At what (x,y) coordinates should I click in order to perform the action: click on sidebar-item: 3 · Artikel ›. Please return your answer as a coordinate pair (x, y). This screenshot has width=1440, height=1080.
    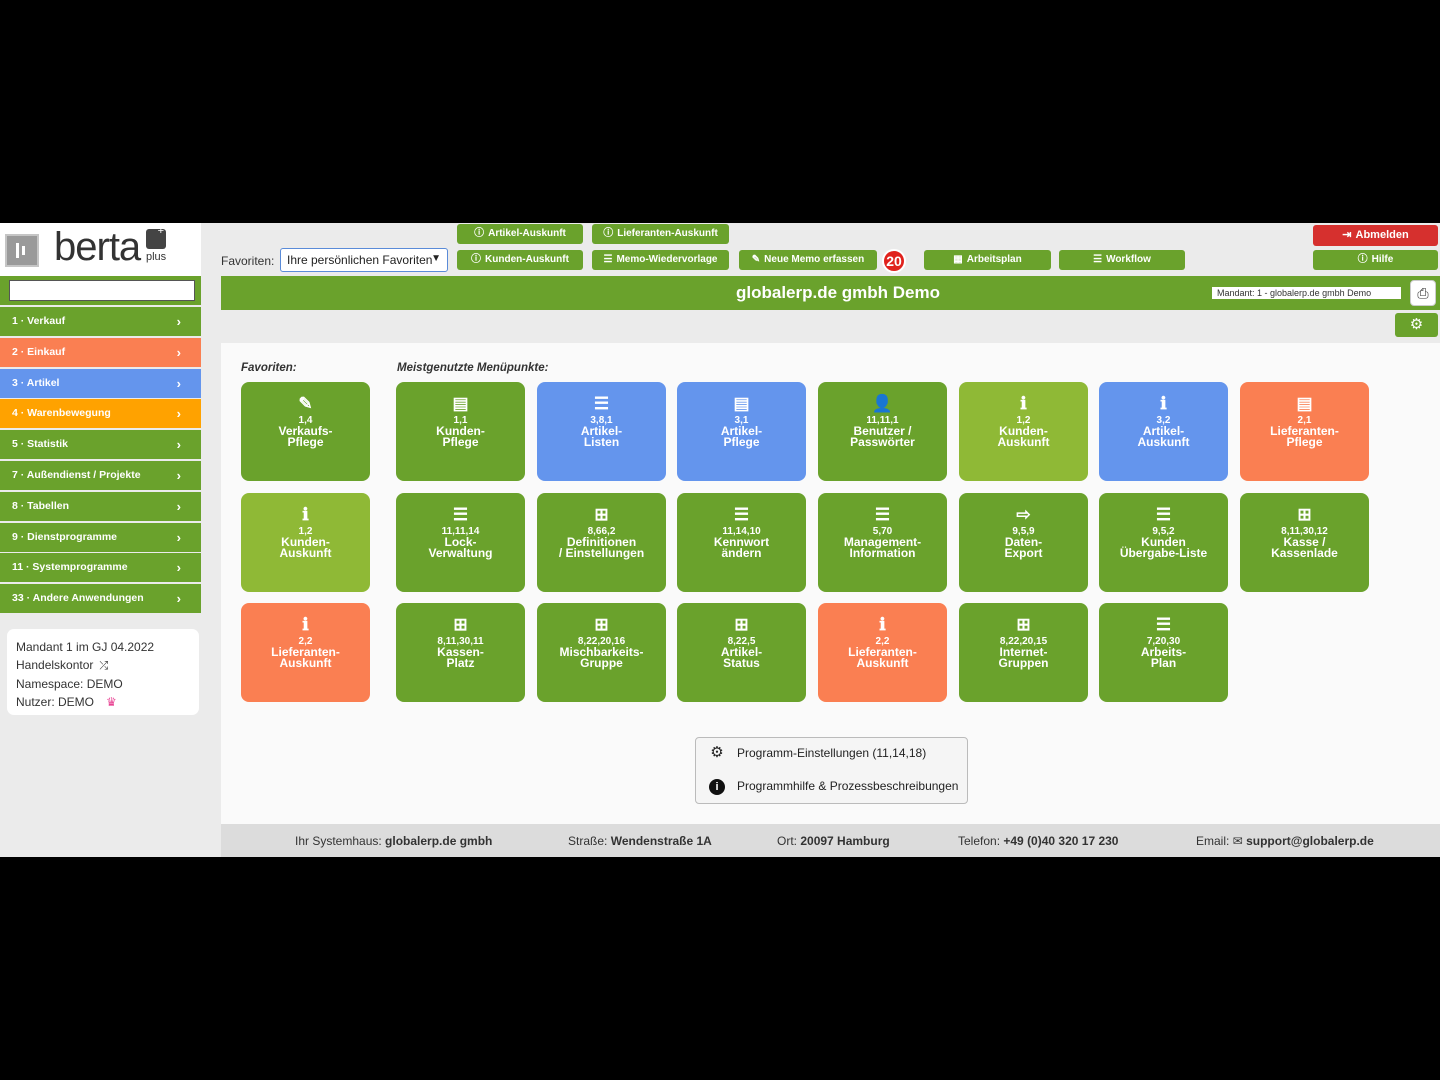
    Looking at the image, I should click on (100, 383).